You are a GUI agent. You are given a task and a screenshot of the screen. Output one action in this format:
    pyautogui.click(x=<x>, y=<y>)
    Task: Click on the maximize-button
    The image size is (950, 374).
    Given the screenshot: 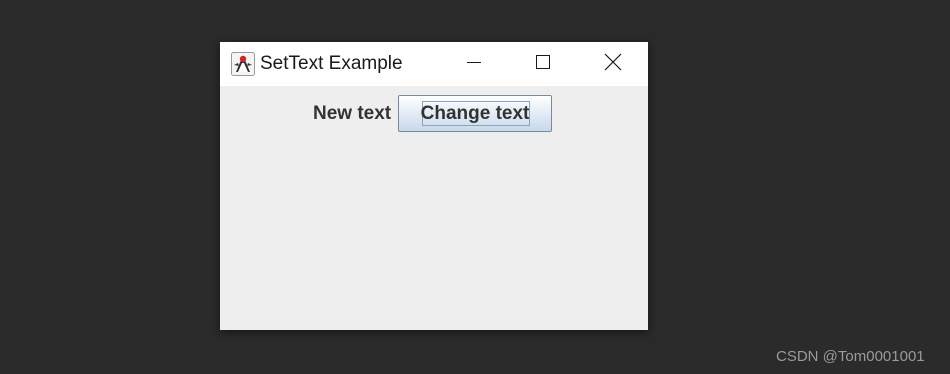 What is the action you would take?
    pyautogui.click(x=543, y=64)
    